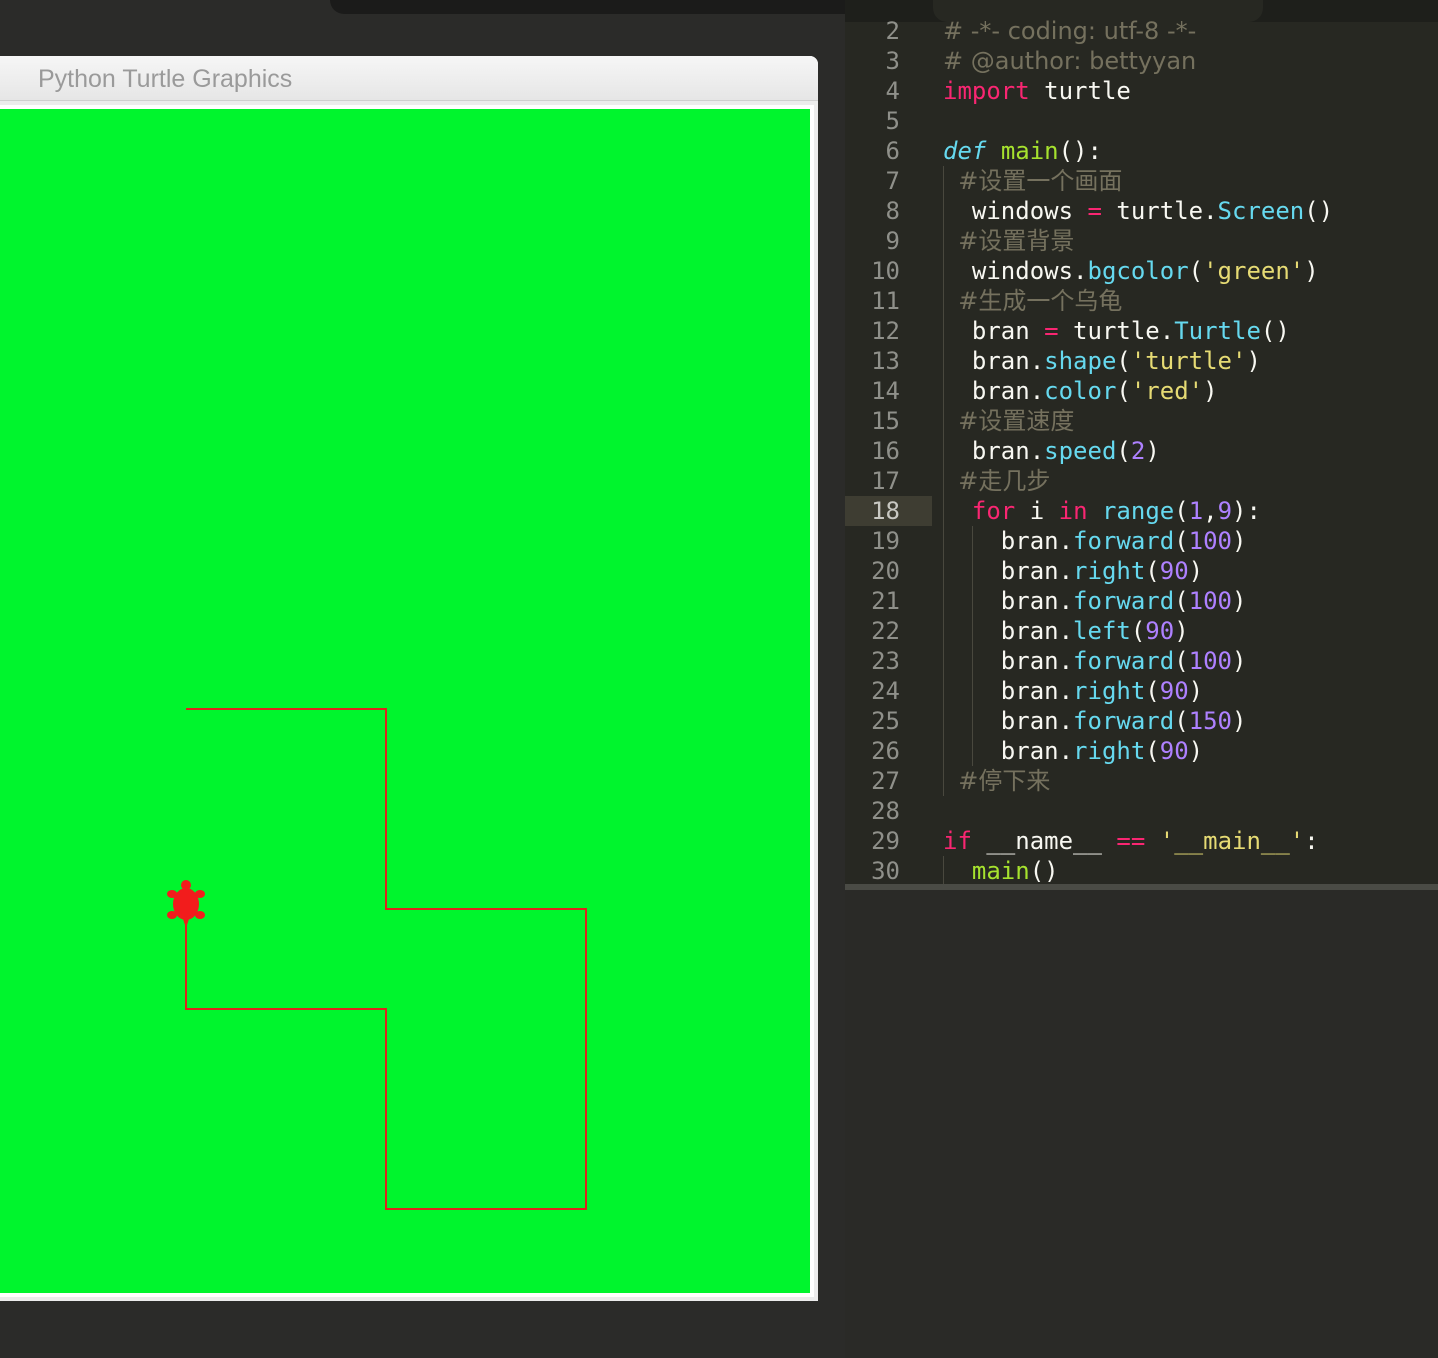  I want to click on code-line: 14 bran.color('red'), so click(1141, 391).